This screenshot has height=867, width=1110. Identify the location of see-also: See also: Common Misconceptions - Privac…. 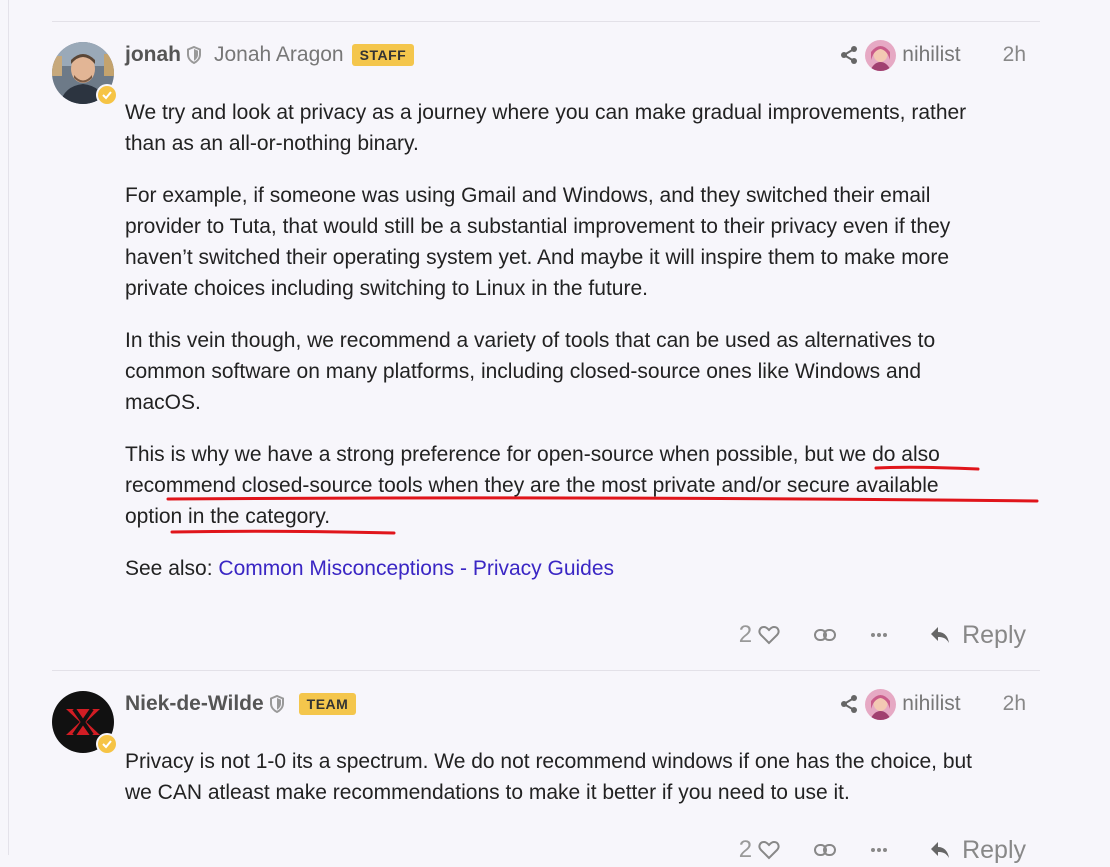
(562, 568).